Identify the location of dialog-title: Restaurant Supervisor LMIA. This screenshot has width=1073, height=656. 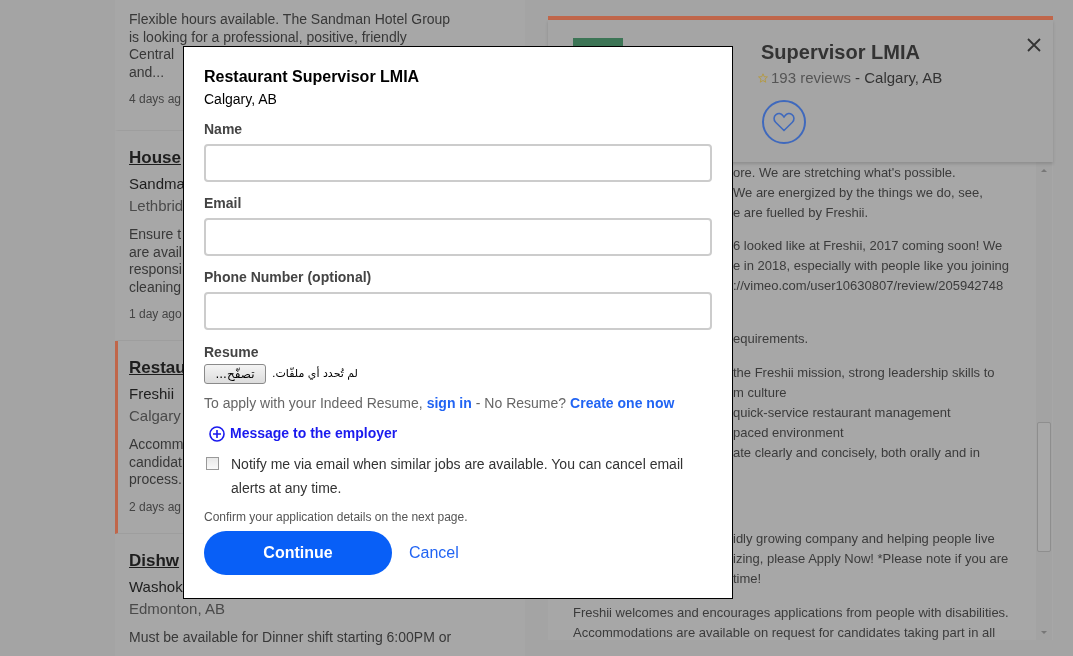
(312, 77).